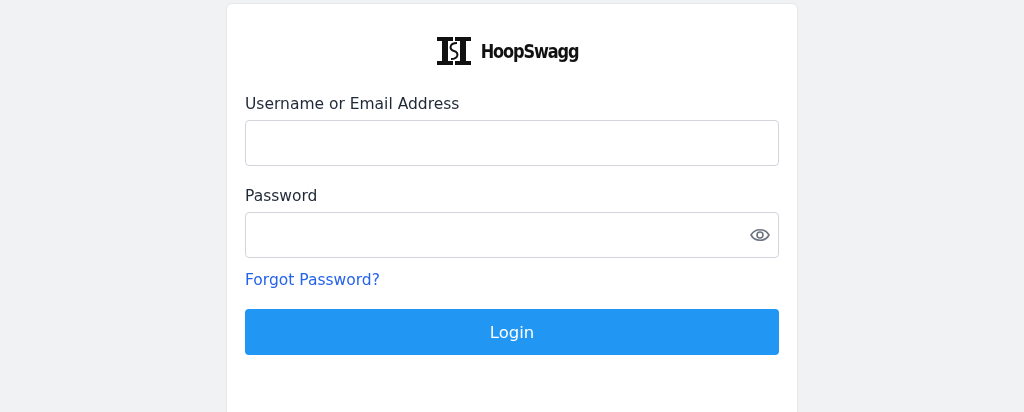 The width and height of the screenshot is (1024, 412). I want to click on login-button: Login, so click(512, 332).